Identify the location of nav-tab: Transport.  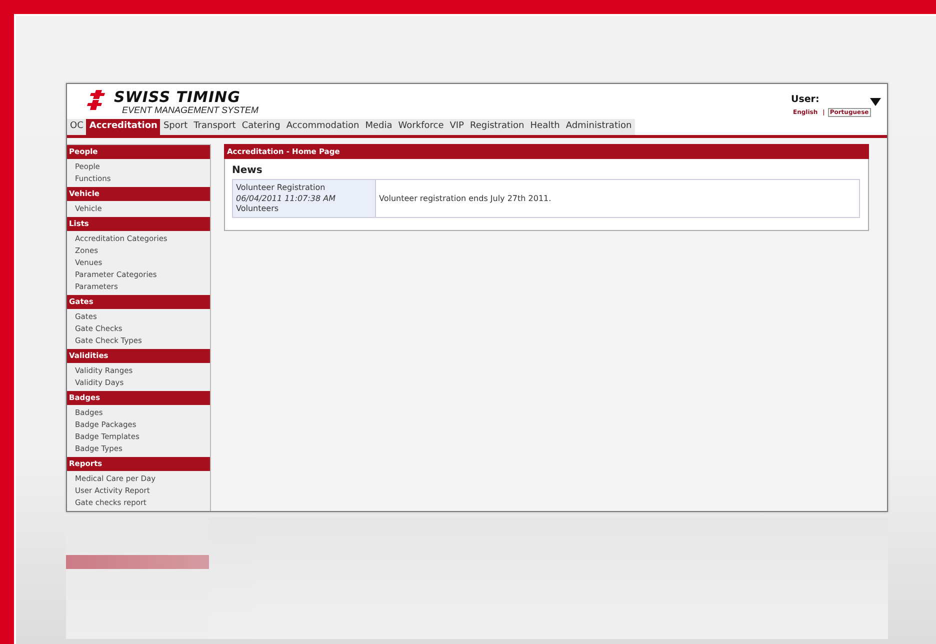
(214, 127).